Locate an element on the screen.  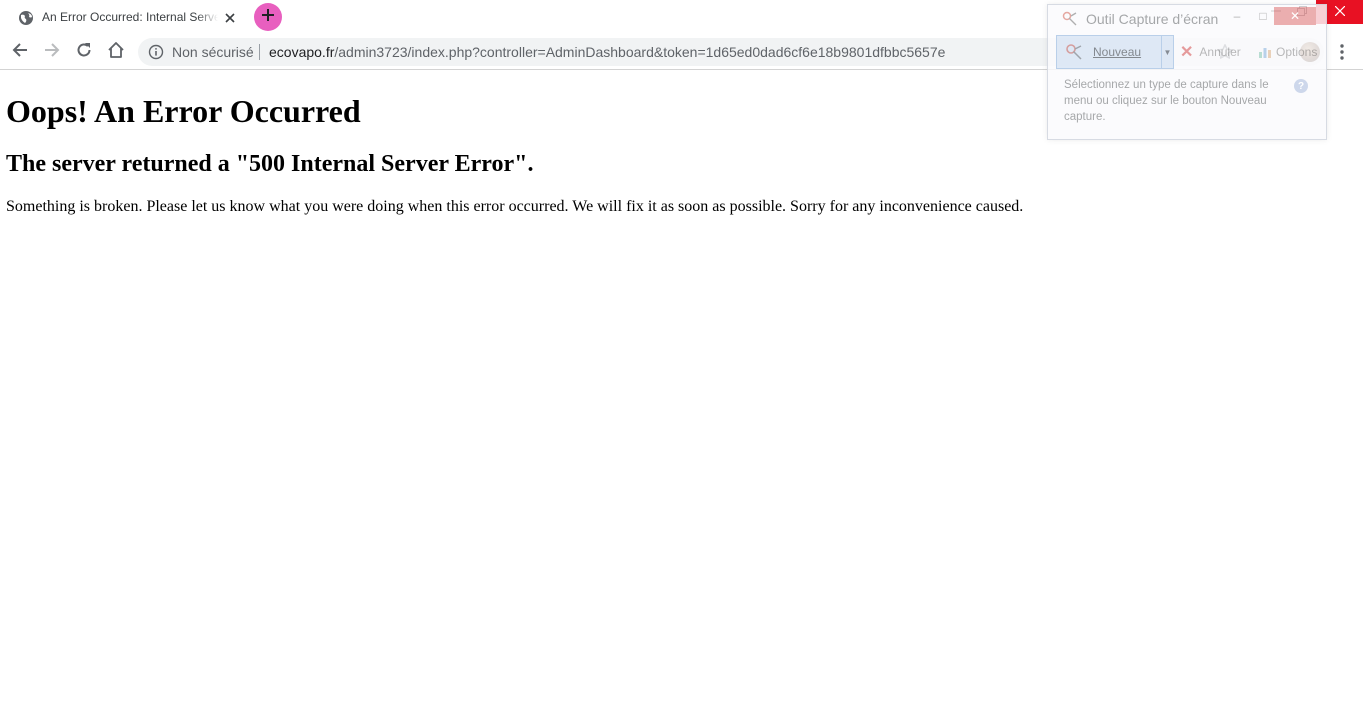
help-icon: ? is located at coordinates (1301, 86).